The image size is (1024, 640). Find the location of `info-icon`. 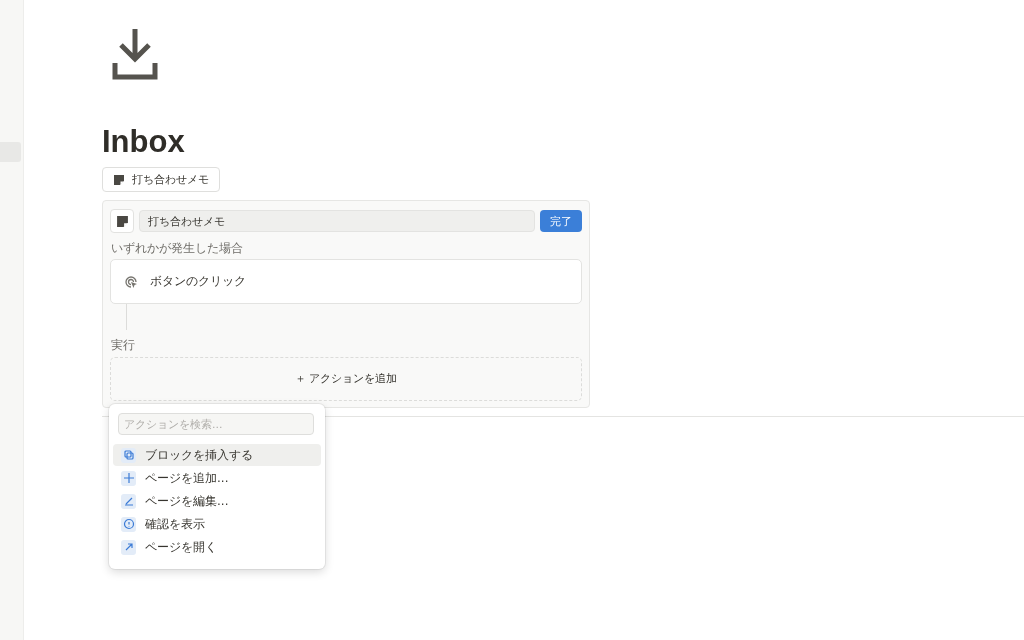

info-icon is located at coordinates (128, 524).